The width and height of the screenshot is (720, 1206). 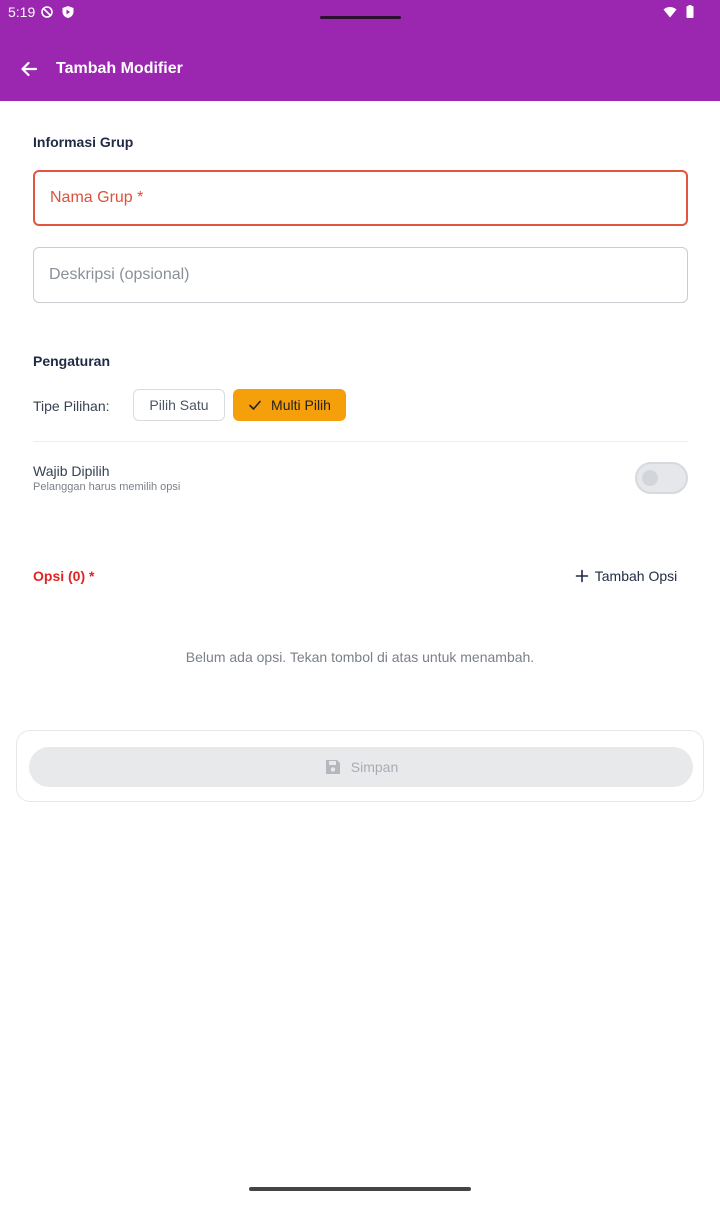 I want to click on add-option-button: Tambah Opsi, so click(x=626, y=576).